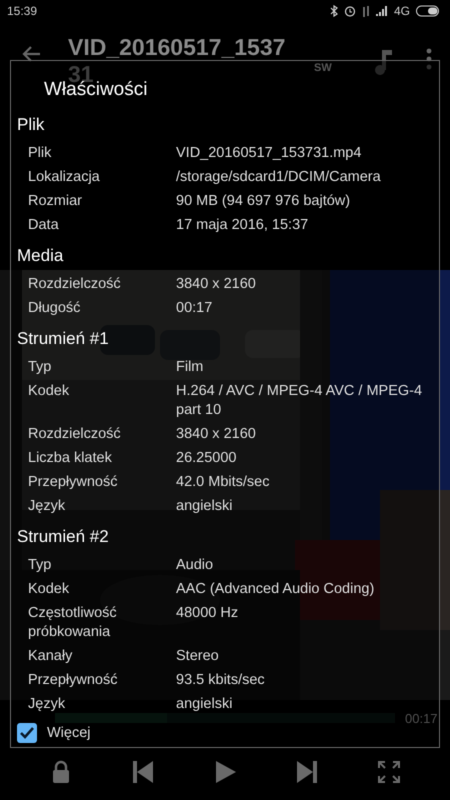  Describe the element at coordinates (43, 225) in the screenshot. I see `property-label: Data` at that location.